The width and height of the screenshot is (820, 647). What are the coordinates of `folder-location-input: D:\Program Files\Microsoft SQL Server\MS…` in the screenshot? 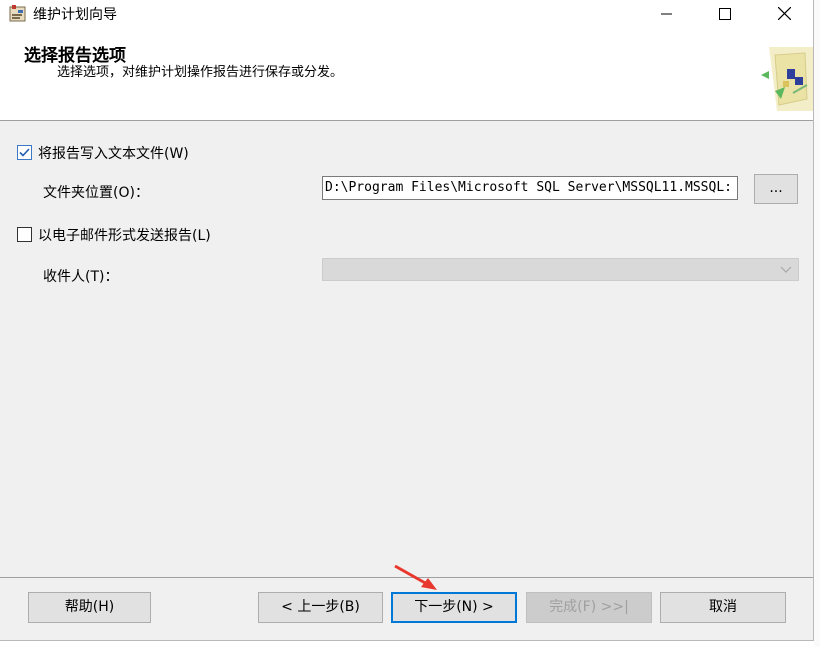 It's located at (530, 188).